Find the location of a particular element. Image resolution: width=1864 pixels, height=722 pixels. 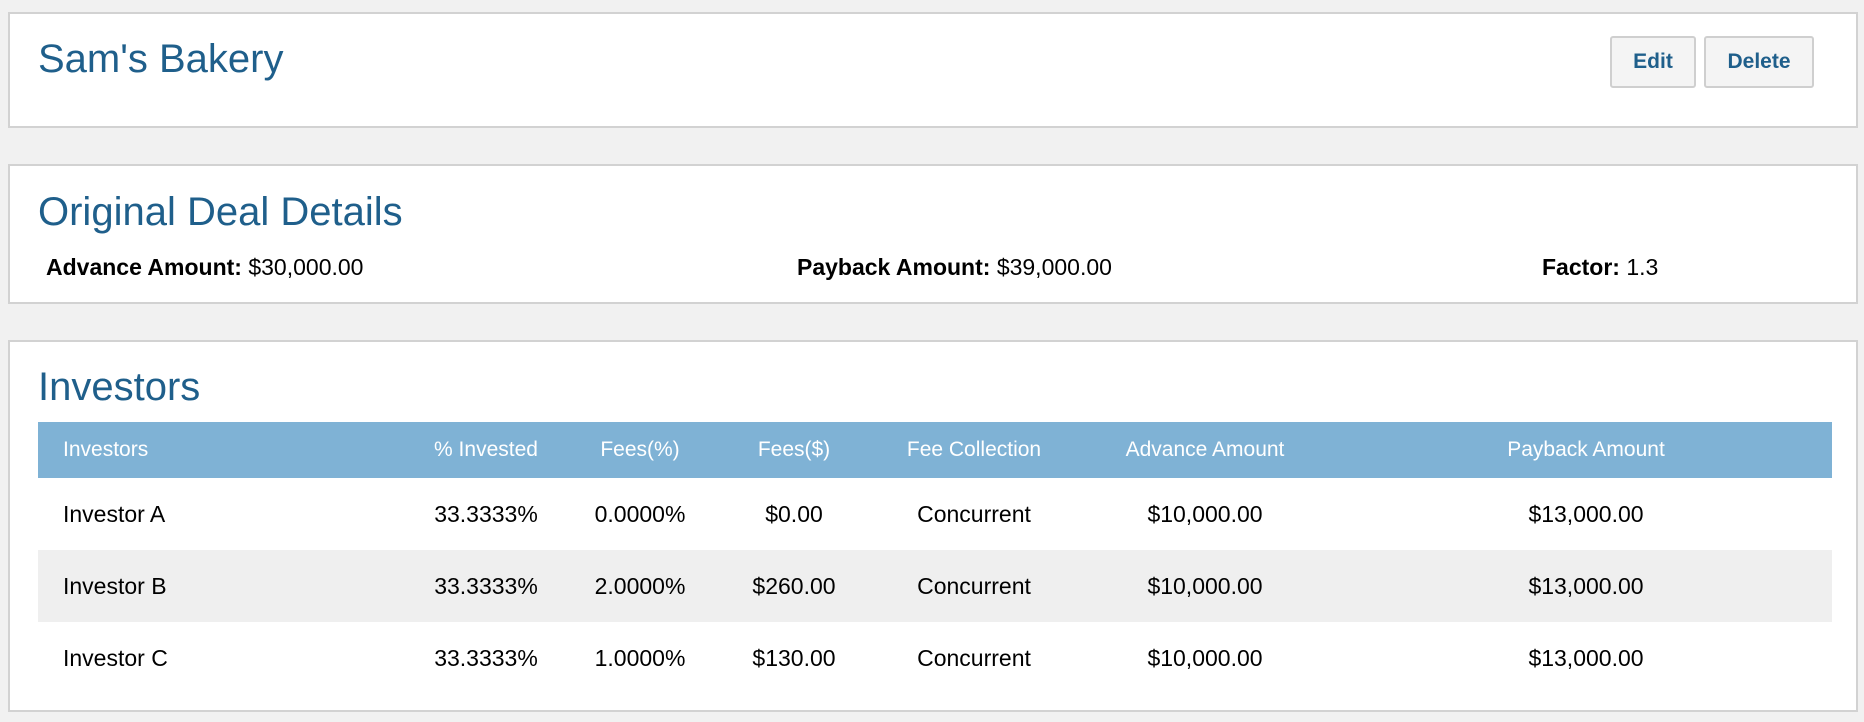

investors-title: Investors is located at coordinates (119, 387).